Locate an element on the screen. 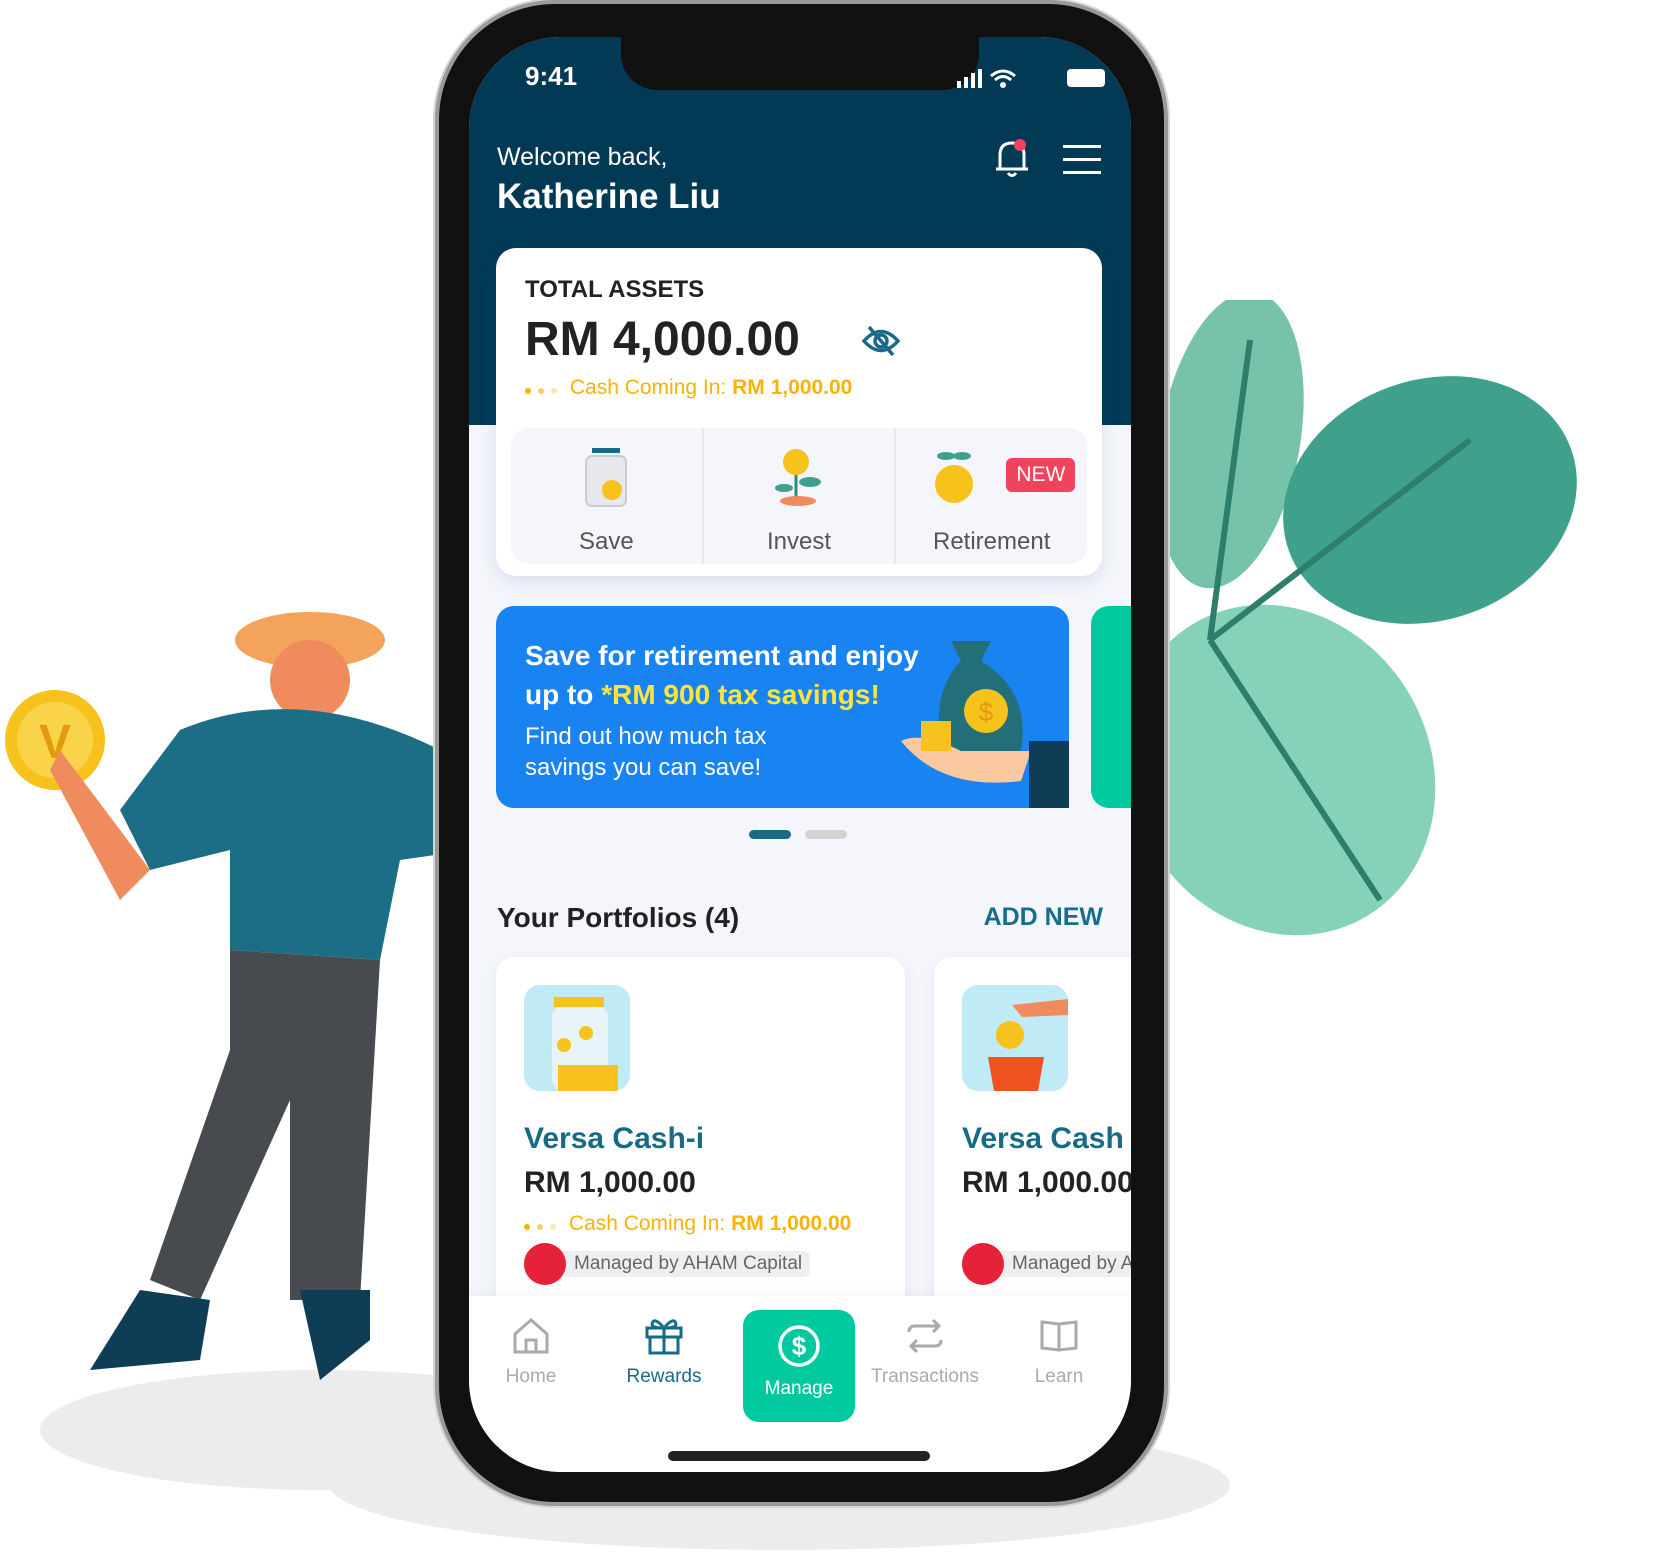 This screenshot has height=1552, width=1664. tab-home: Home is located at coordinates (531, 1352).